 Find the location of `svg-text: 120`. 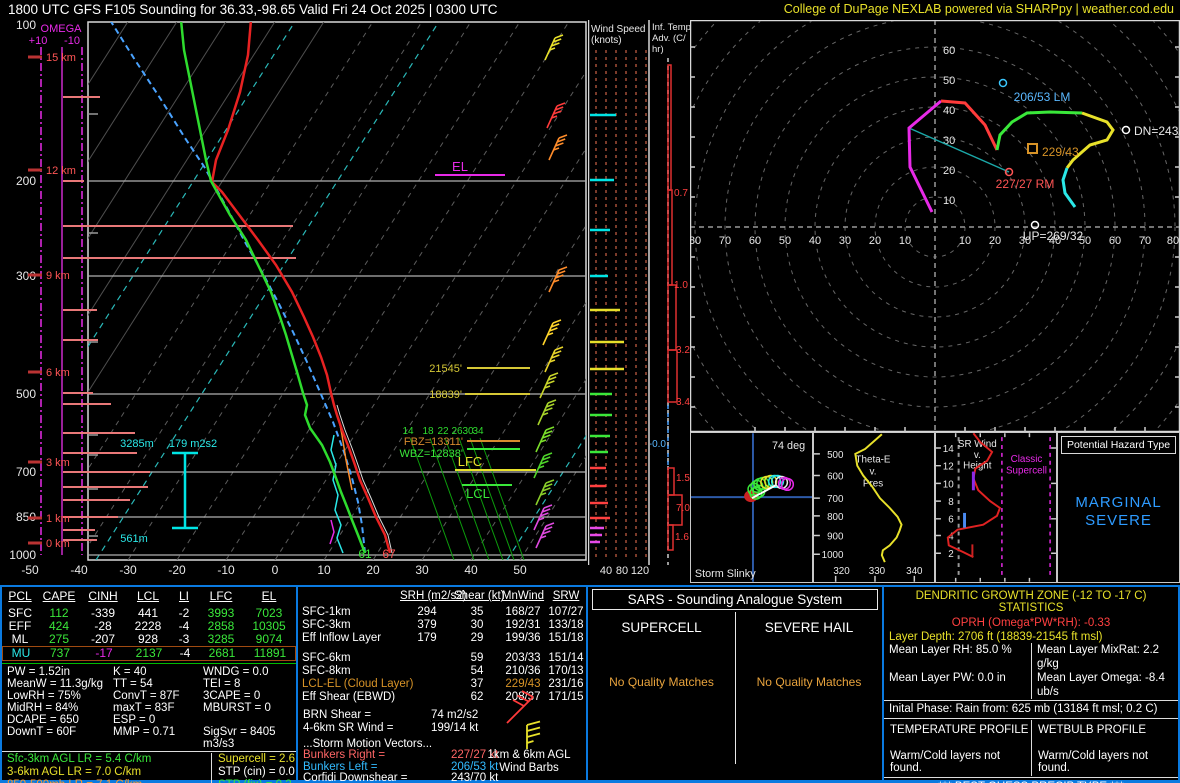

svg-text: 120 is located at coordinates (640, 571).